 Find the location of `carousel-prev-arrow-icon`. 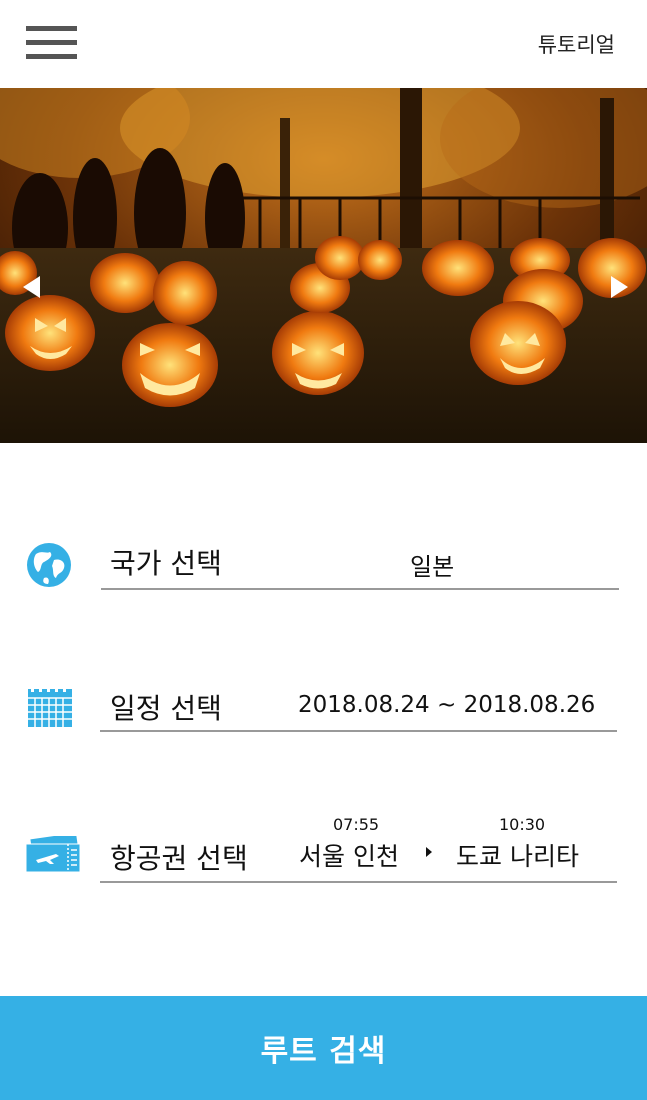

carousel-prev-arrow-icon is located at coordinates (31, 287).